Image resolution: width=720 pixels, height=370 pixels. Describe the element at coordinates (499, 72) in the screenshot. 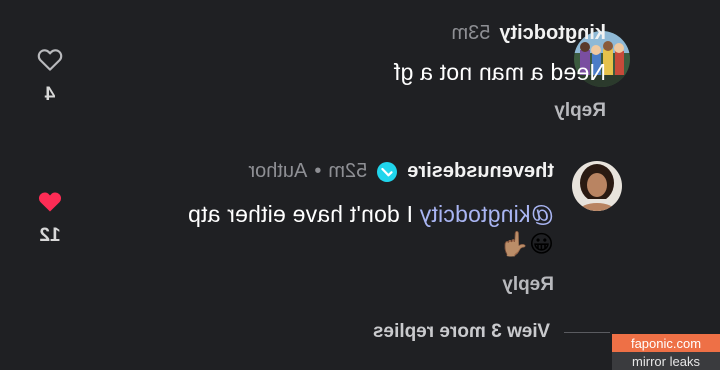

I see `comment-text: Need a man not a gf` at that location.